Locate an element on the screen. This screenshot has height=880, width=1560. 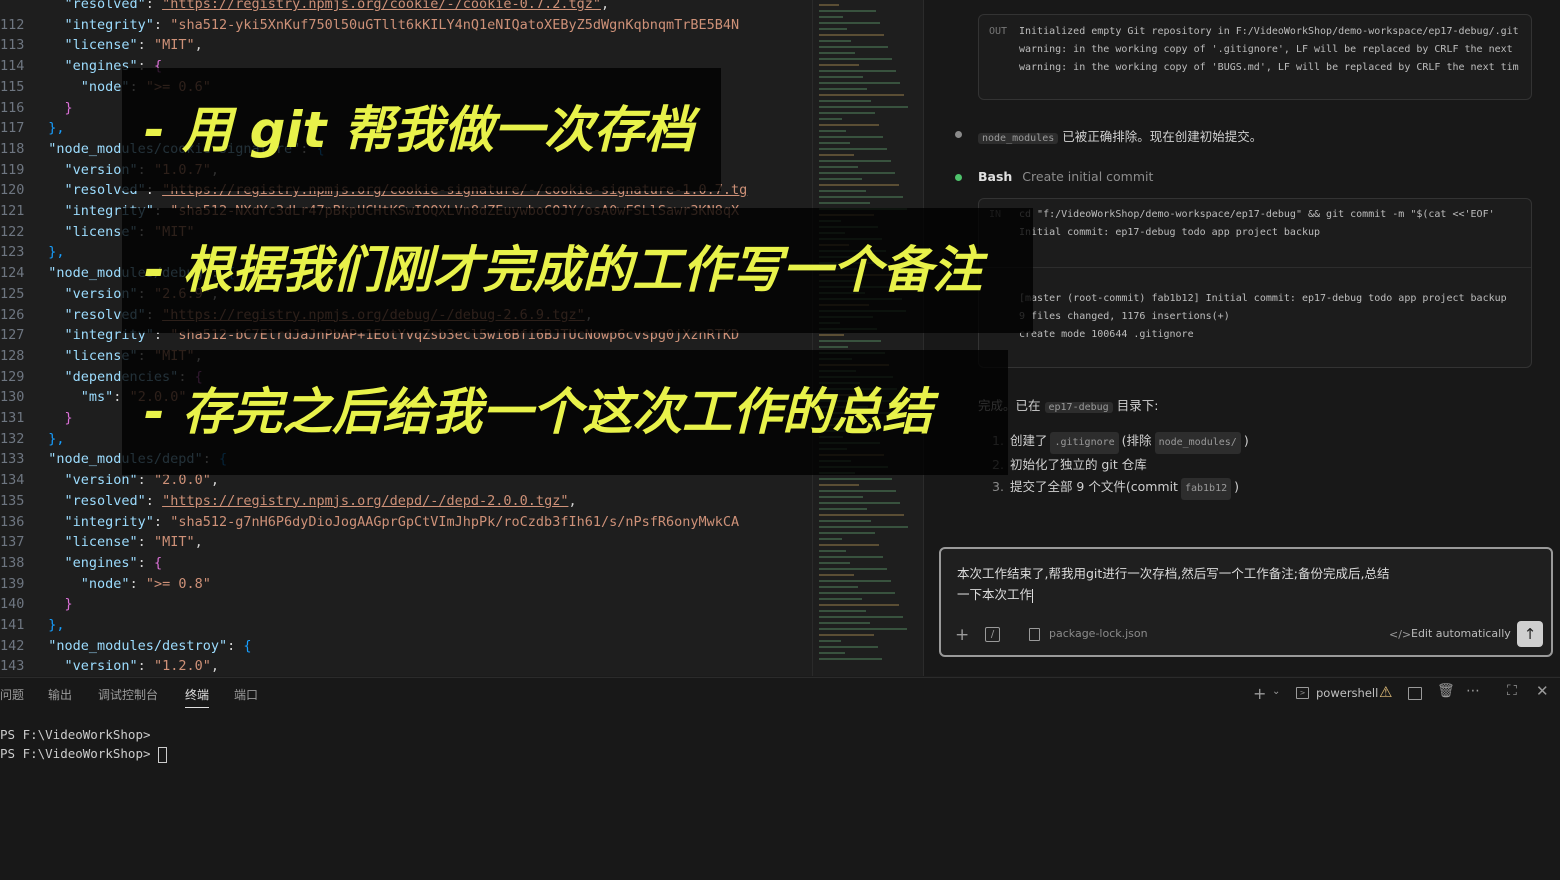
line-number: 116 is located at coordinates (12, 107).